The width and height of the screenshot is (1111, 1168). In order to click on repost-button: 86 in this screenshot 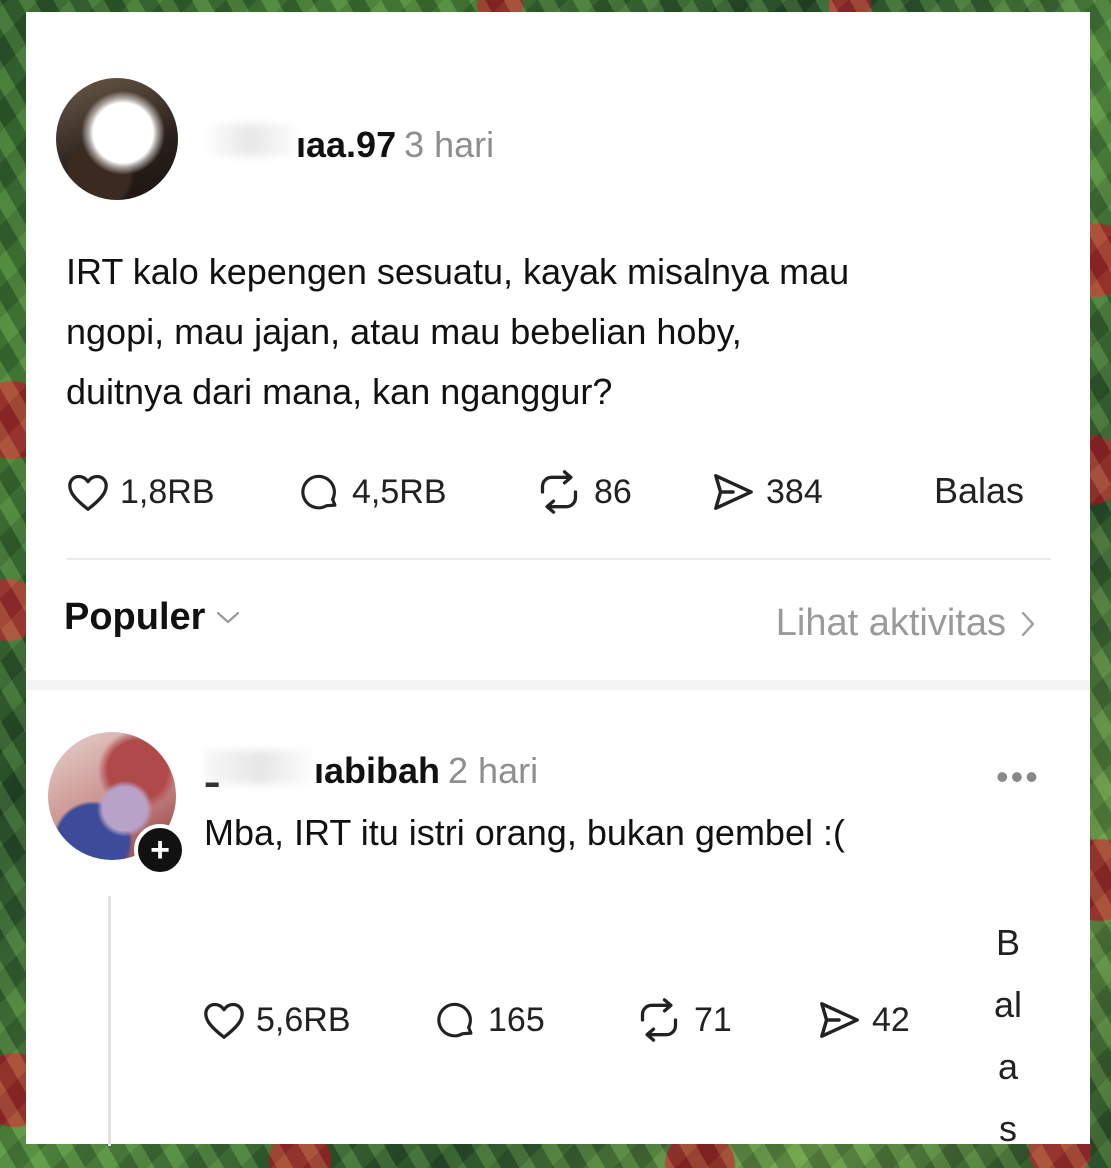, I will do `click(583, 492)`.